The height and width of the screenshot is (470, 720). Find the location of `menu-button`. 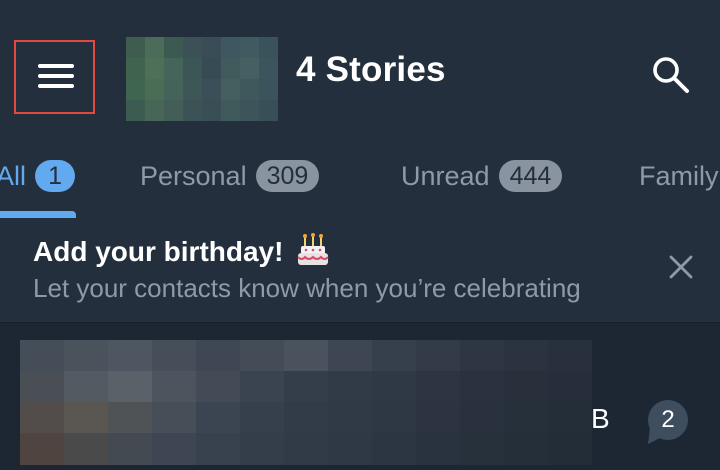

menu-button is located at coordinates (54, 77).